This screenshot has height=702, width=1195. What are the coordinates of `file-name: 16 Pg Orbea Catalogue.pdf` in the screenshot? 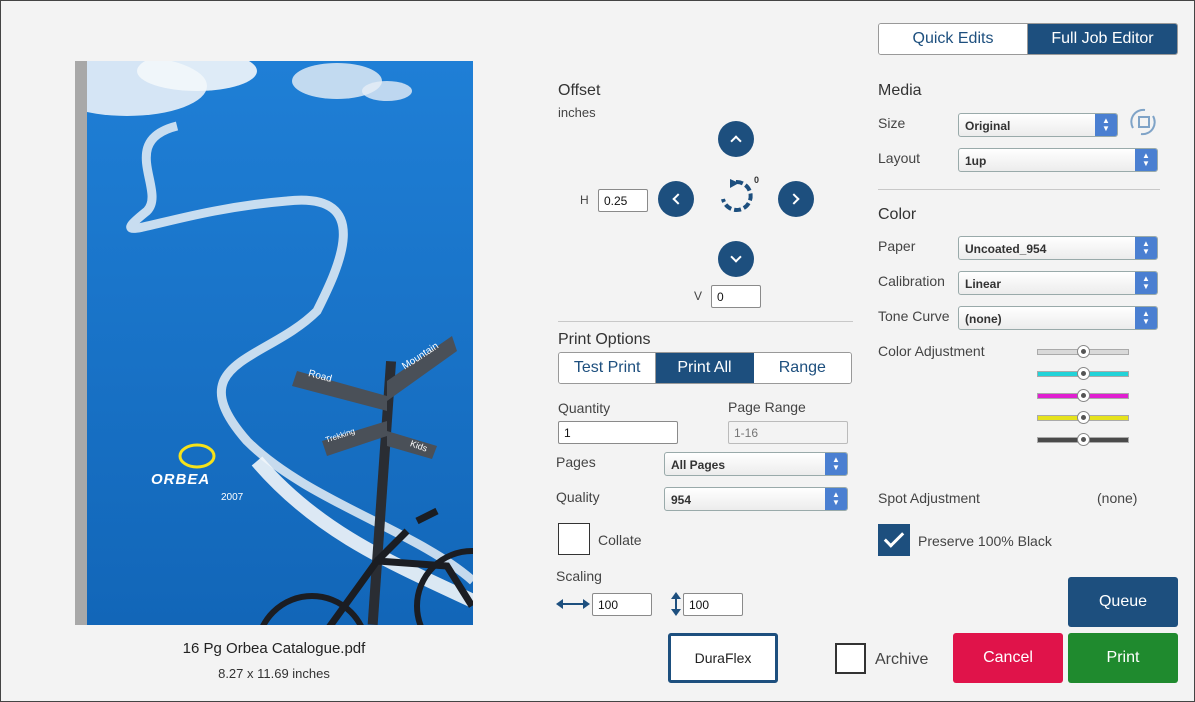 It's located at (274, 648).